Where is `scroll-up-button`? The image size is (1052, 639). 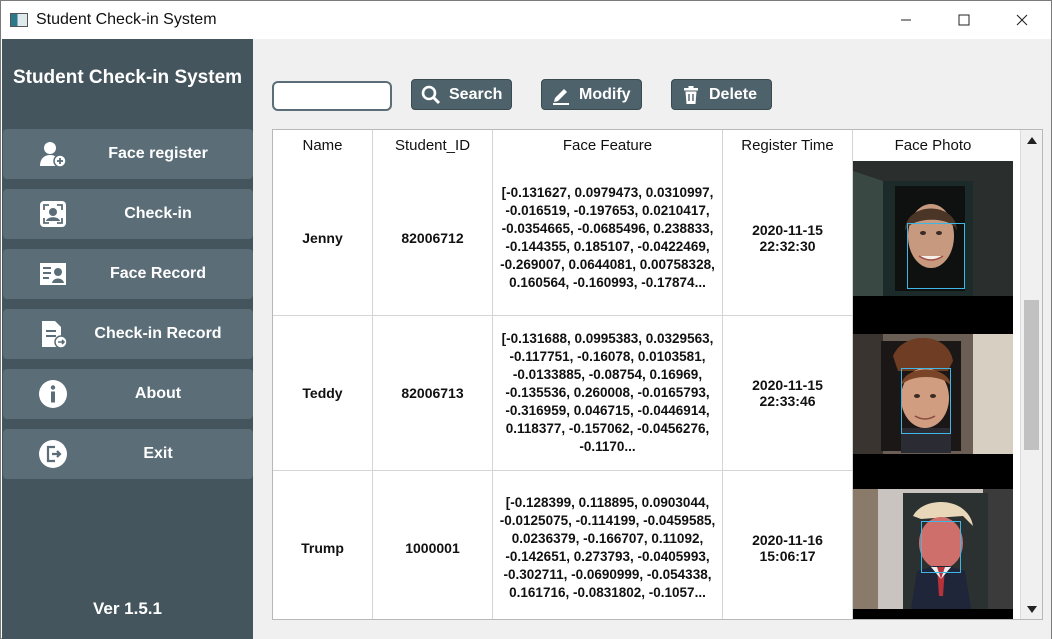 scroll-up-button is located at coordinates (1031, 140).